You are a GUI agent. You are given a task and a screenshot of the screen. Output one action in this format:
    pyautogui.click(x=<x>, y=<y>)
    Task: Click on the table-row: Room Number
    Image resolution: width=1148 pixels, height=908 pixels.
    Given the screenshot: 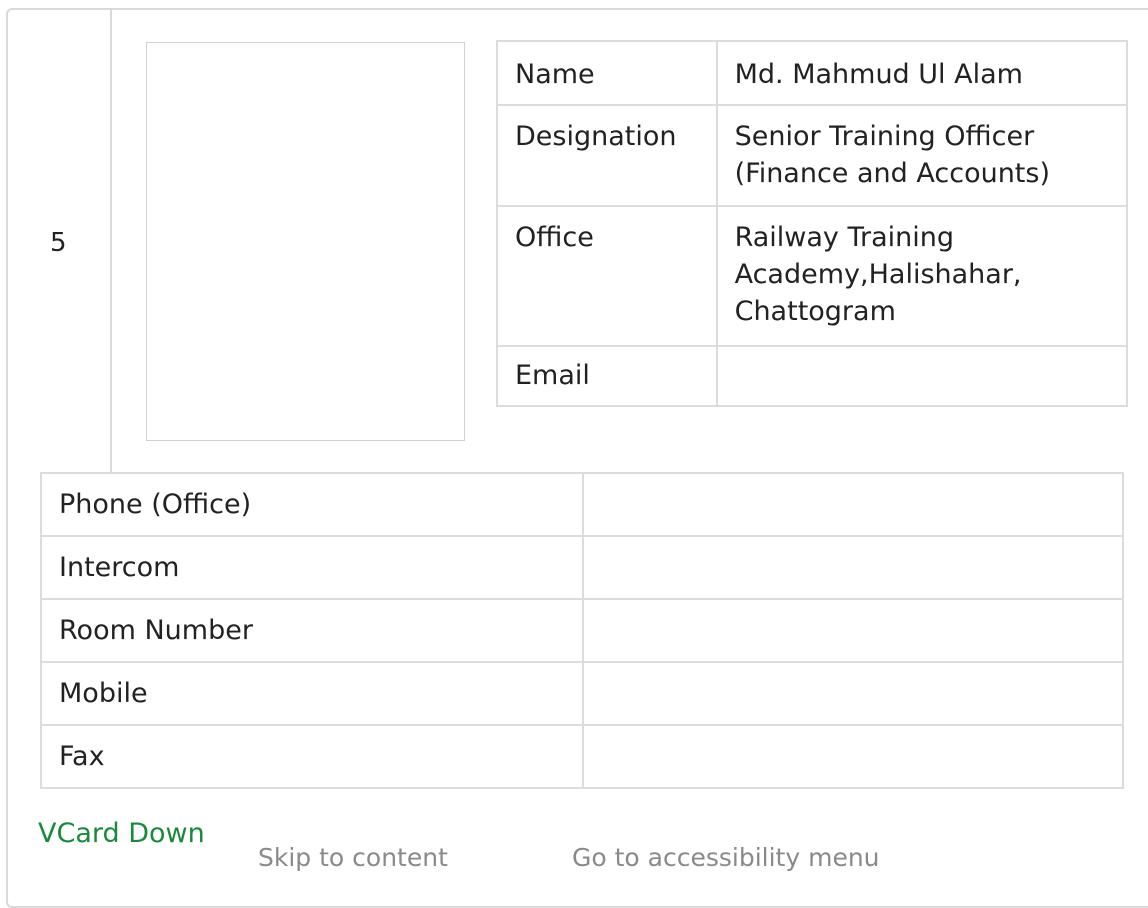 What is the action you would take?
    pyautogui.click(x=582, y=630)
    